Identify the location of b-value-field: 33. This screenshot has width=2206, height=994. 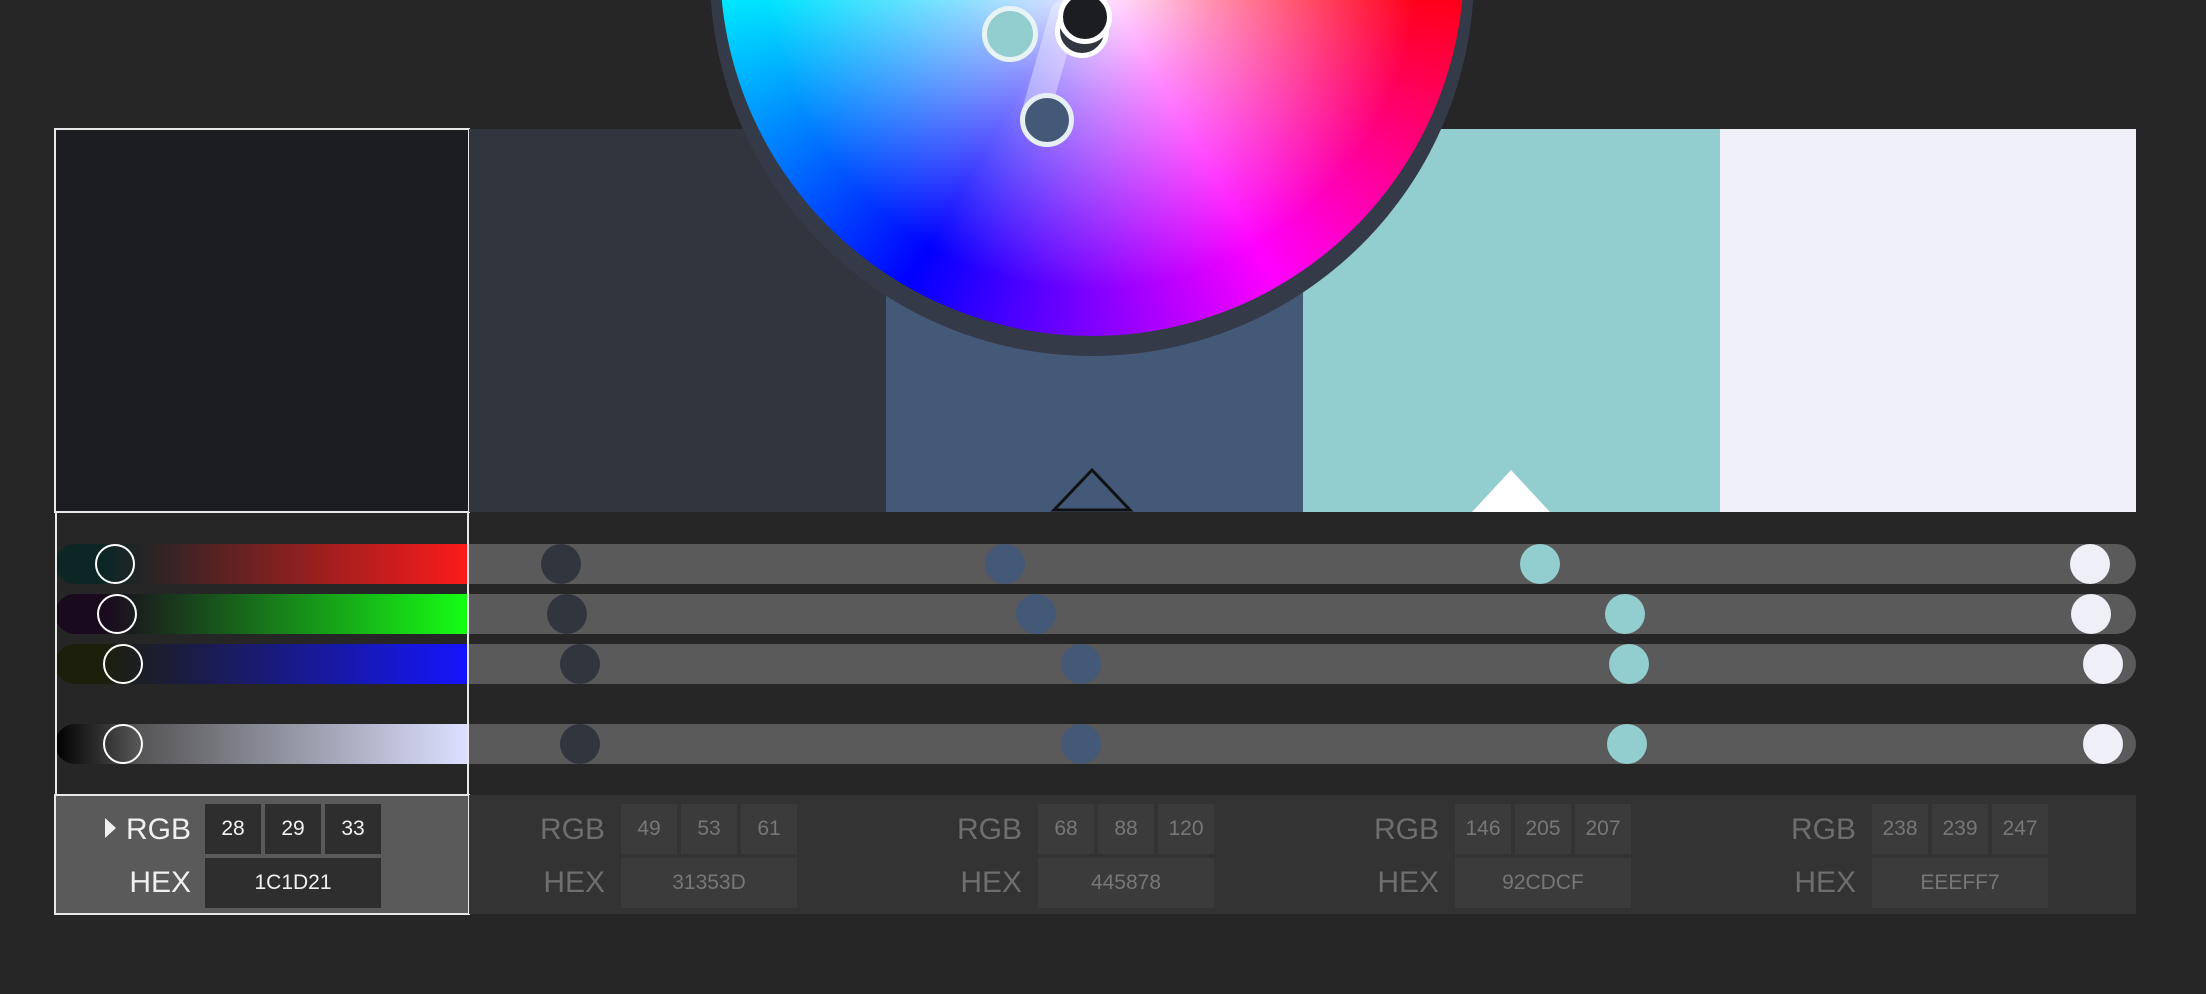
(353, 829).